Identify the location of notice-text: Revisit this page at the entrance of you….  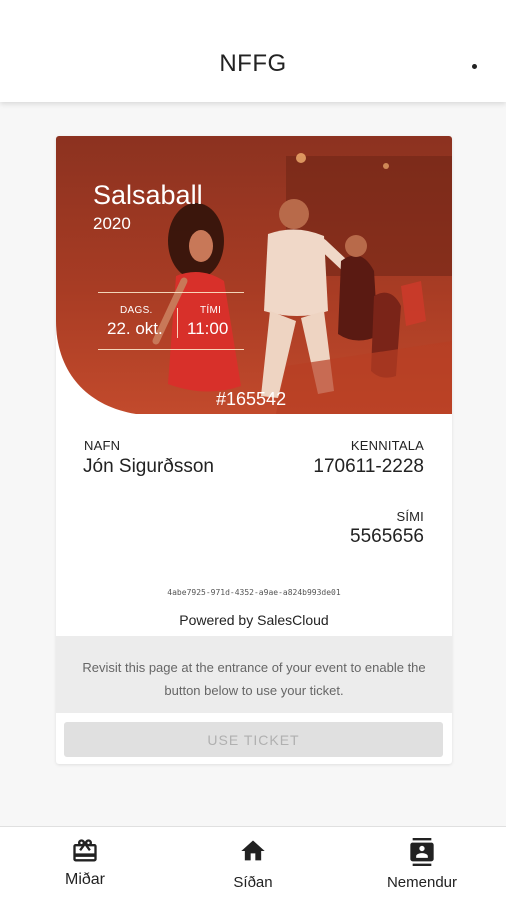
(254, 679).